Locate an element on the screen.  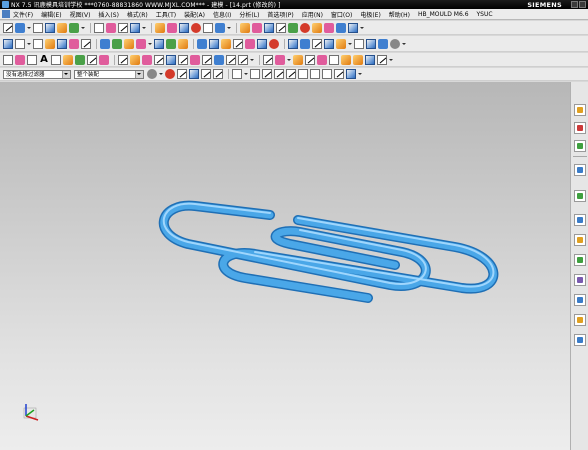
face-analysis-icon is located at coordinates (358, 59).